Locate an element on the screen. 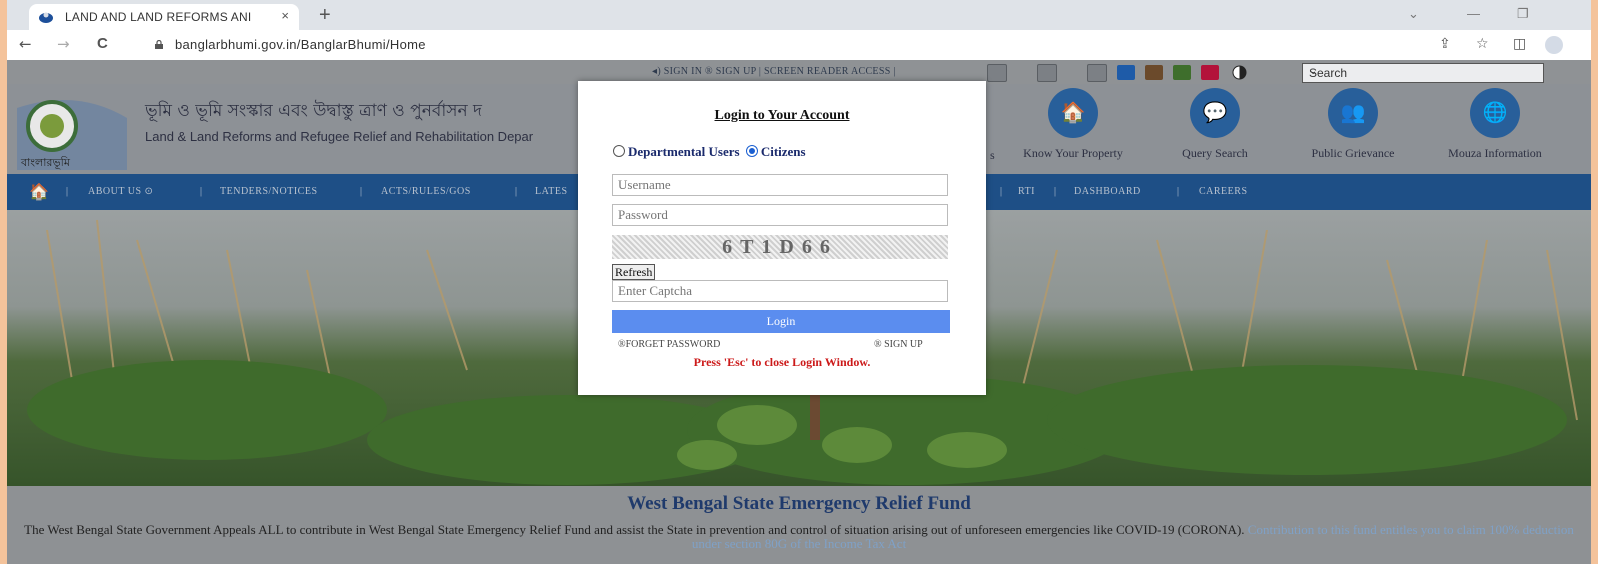  partial-label: s is located at coordinates (992, 155).